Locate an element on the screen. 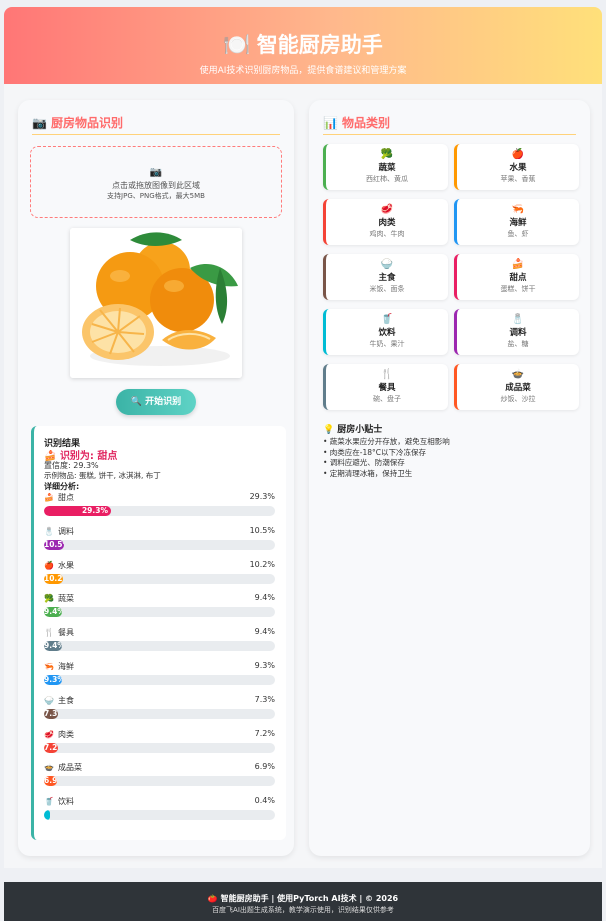  category-card: 🍲 成品菜炒饭、沙拉 is located at coordinates (516, 387).